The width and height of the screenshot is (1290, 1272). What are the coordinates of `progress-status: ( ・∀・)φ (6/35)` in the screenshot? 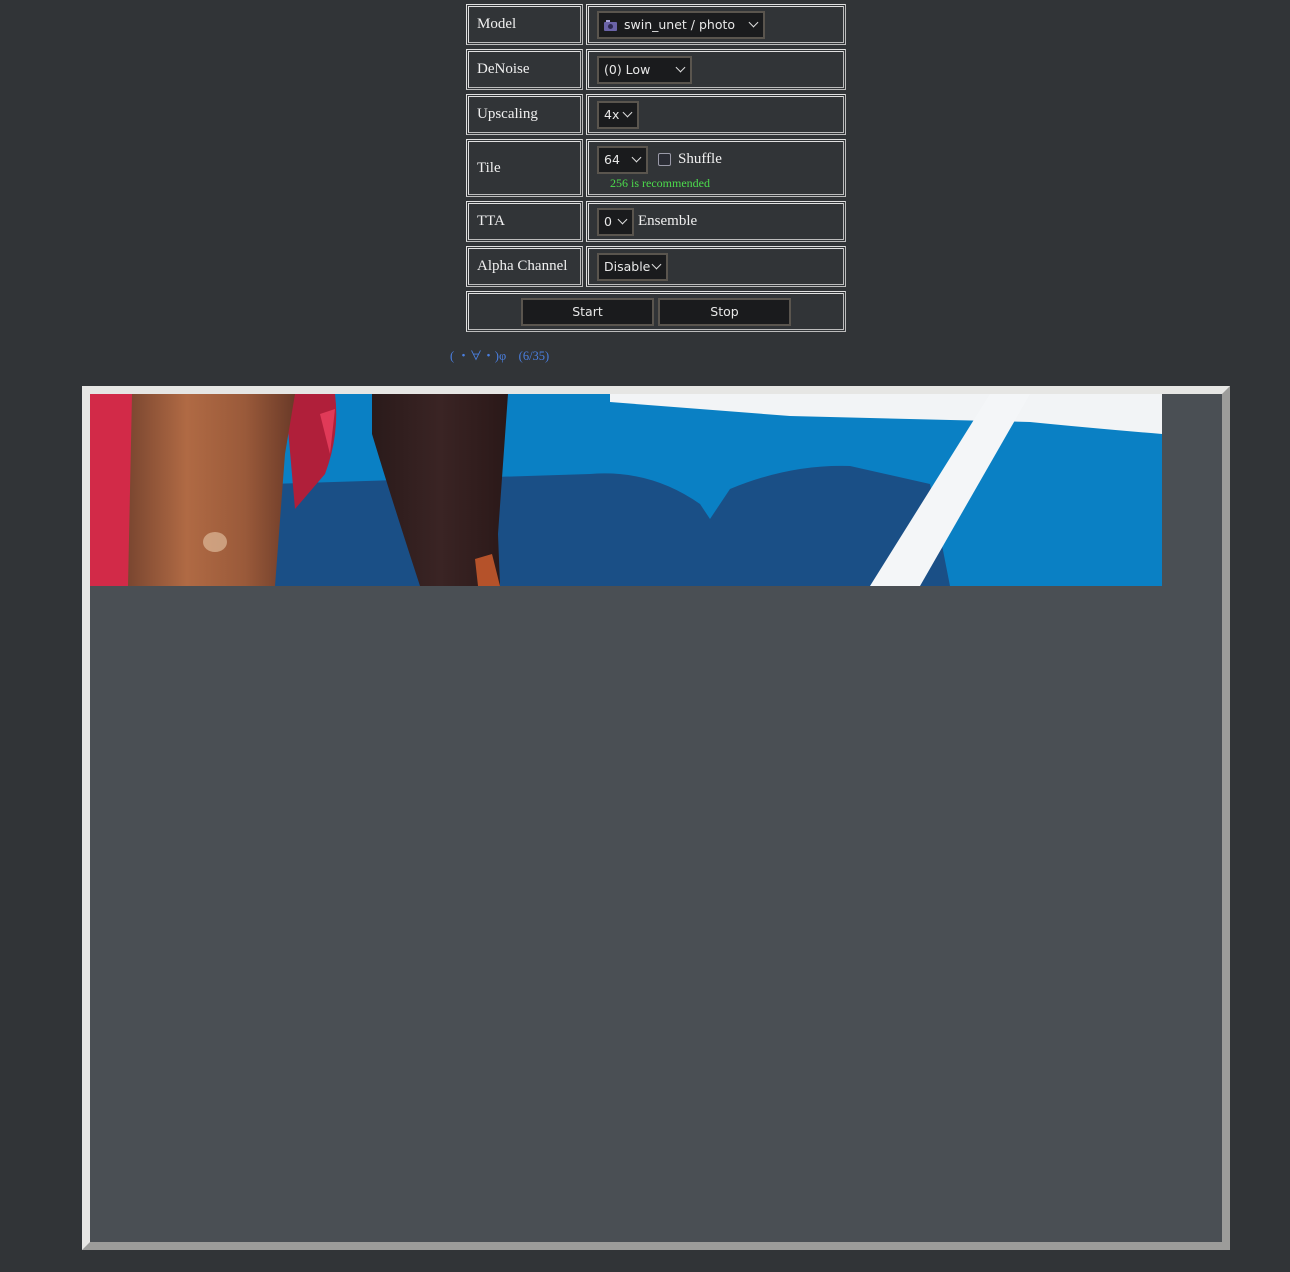 It's located at (500, 356).